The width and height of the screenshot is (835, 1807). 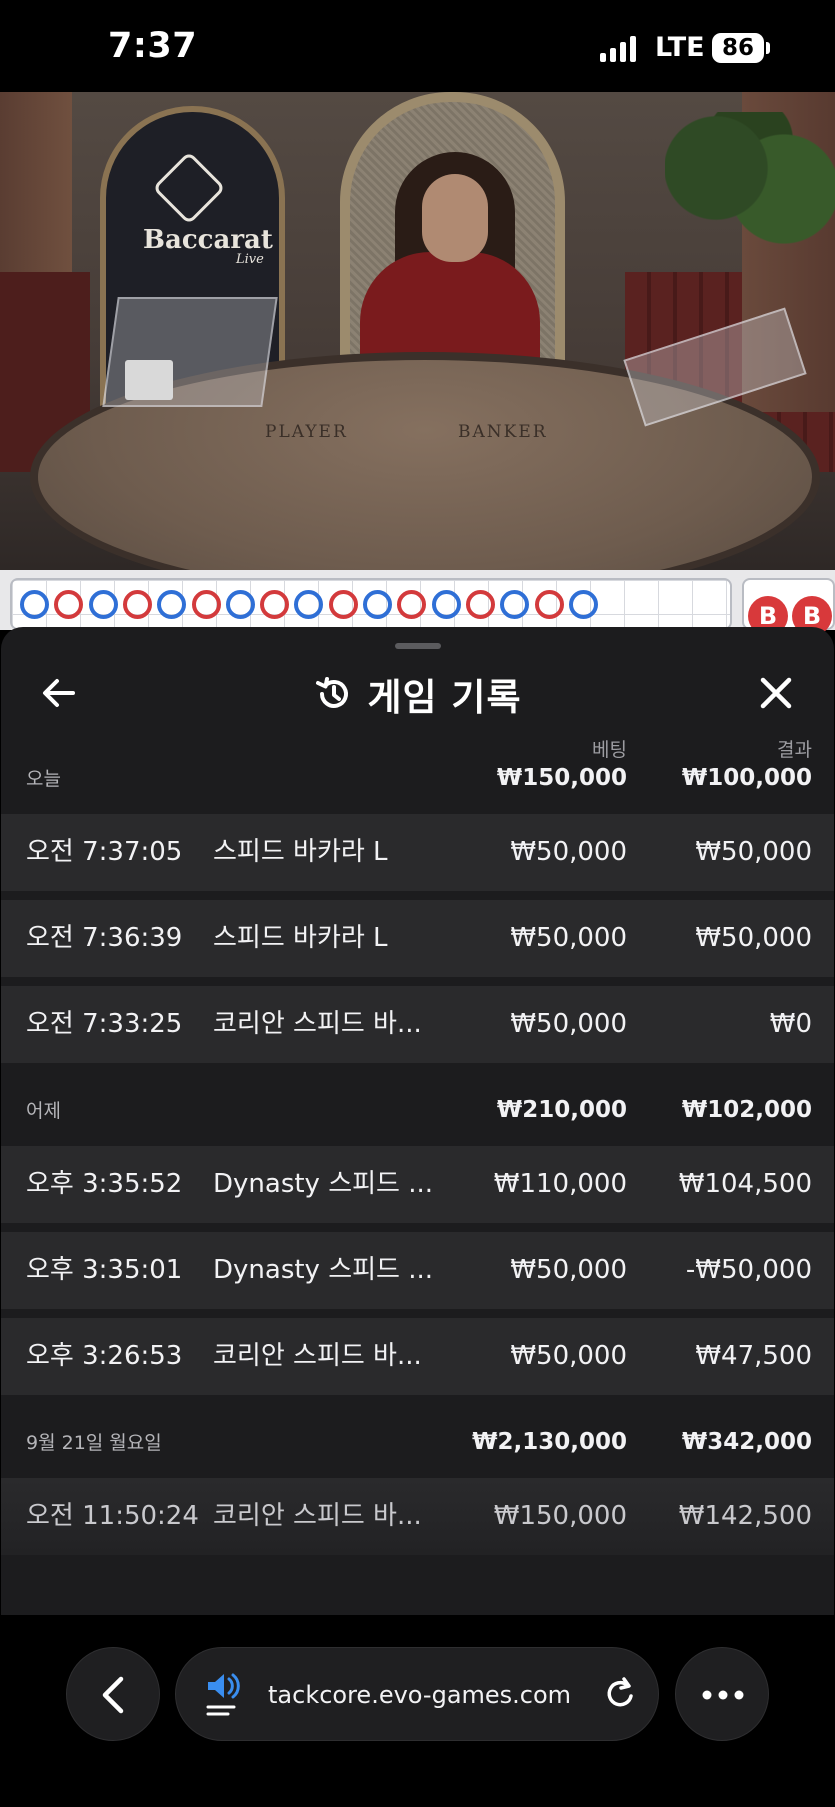 What do you see at coordinates (746, 778) in the screenshot?
I see `group-result-total: ₩100,000` at bounding box center [746, 778].